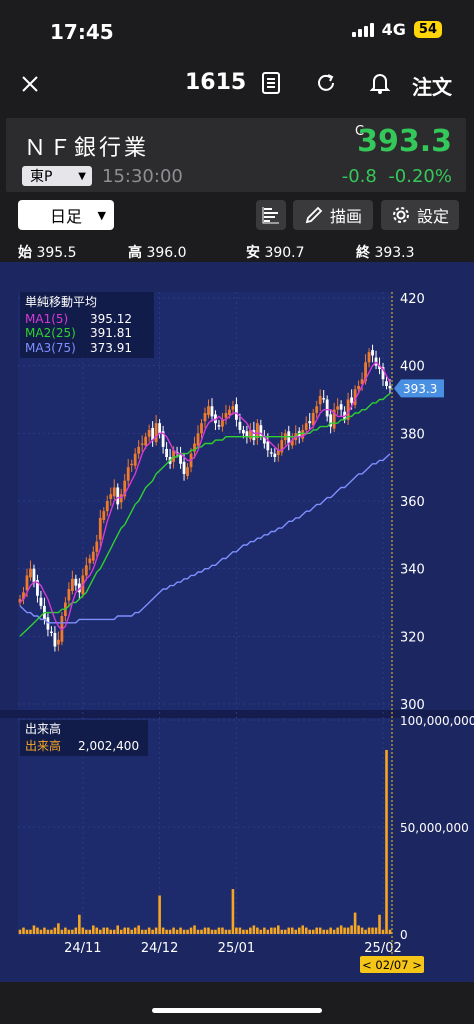  I want to click on change-value: -0.8, so click(359, 176).